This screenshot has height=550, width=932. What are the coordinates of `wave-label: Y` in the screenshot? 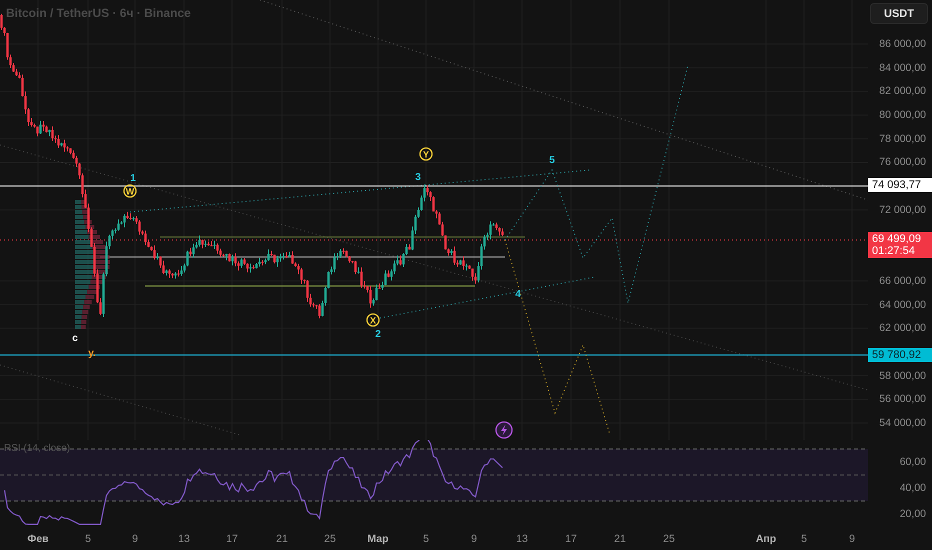 It's located at (426, 154).